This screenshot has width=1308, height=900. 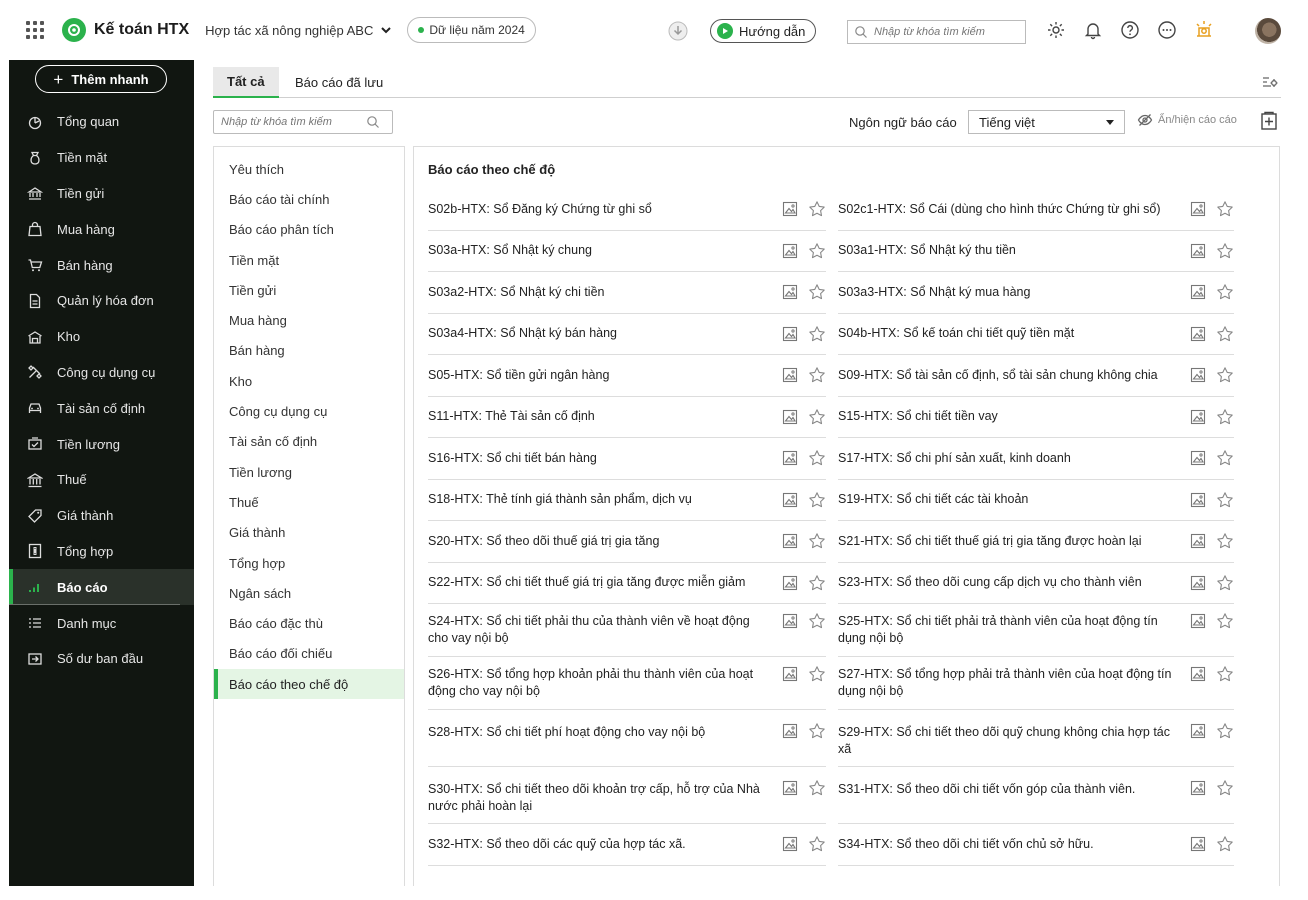 What do you see at coordinates (309, 260) in the screenshot?
I see `category-item: Tiền mặt` at bounding box center [309, 260].